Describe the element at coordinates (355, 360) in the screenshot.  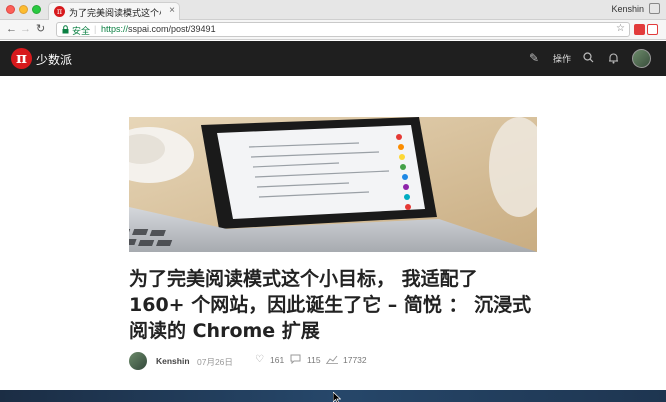
I see `views-count: 17732` at that location.